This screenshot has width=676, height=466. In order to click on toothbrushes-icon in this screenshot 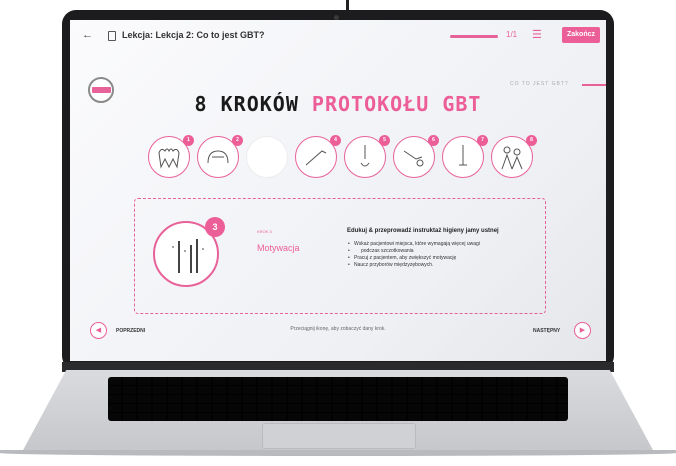, I will do `click(188, 256)`.